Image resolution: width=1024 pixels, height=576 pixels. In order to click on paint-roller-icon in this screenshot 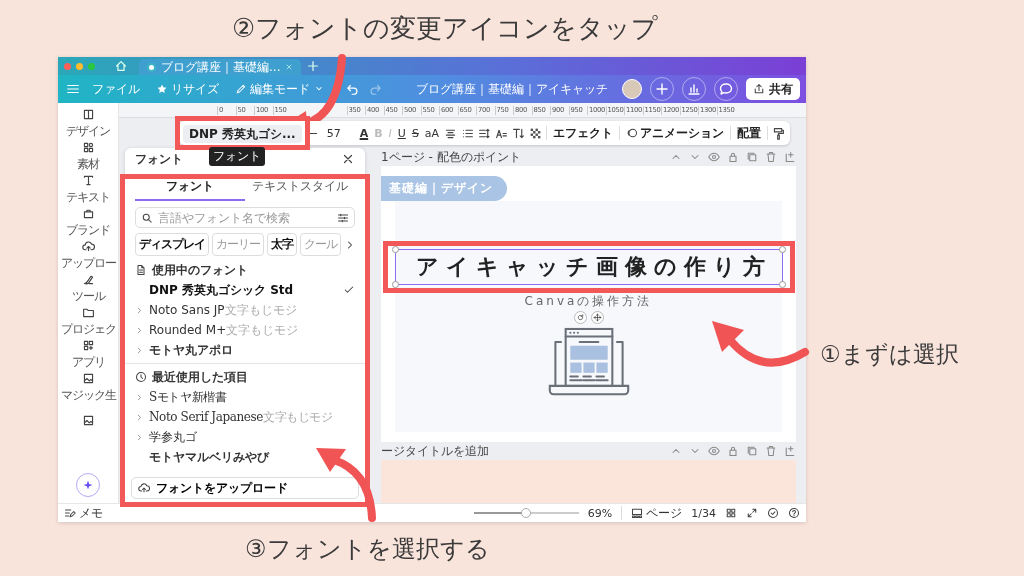, I will do `click(779, 133)`.